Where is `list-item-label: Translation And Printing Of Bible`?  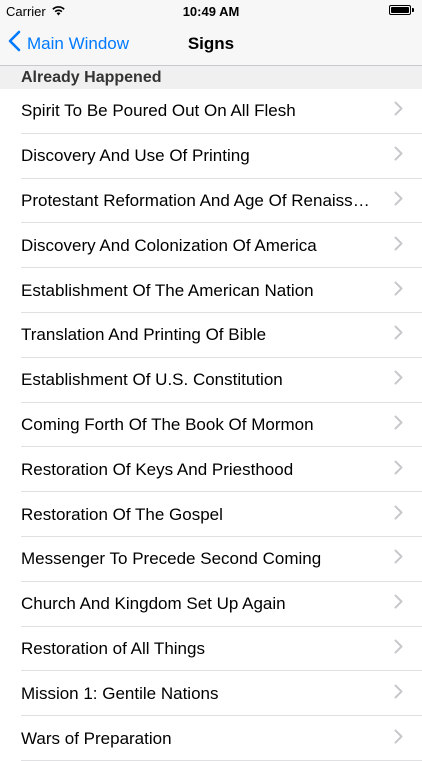 list-item-label: Translation And Printing Of Bible is located at coordinates (144, 335).